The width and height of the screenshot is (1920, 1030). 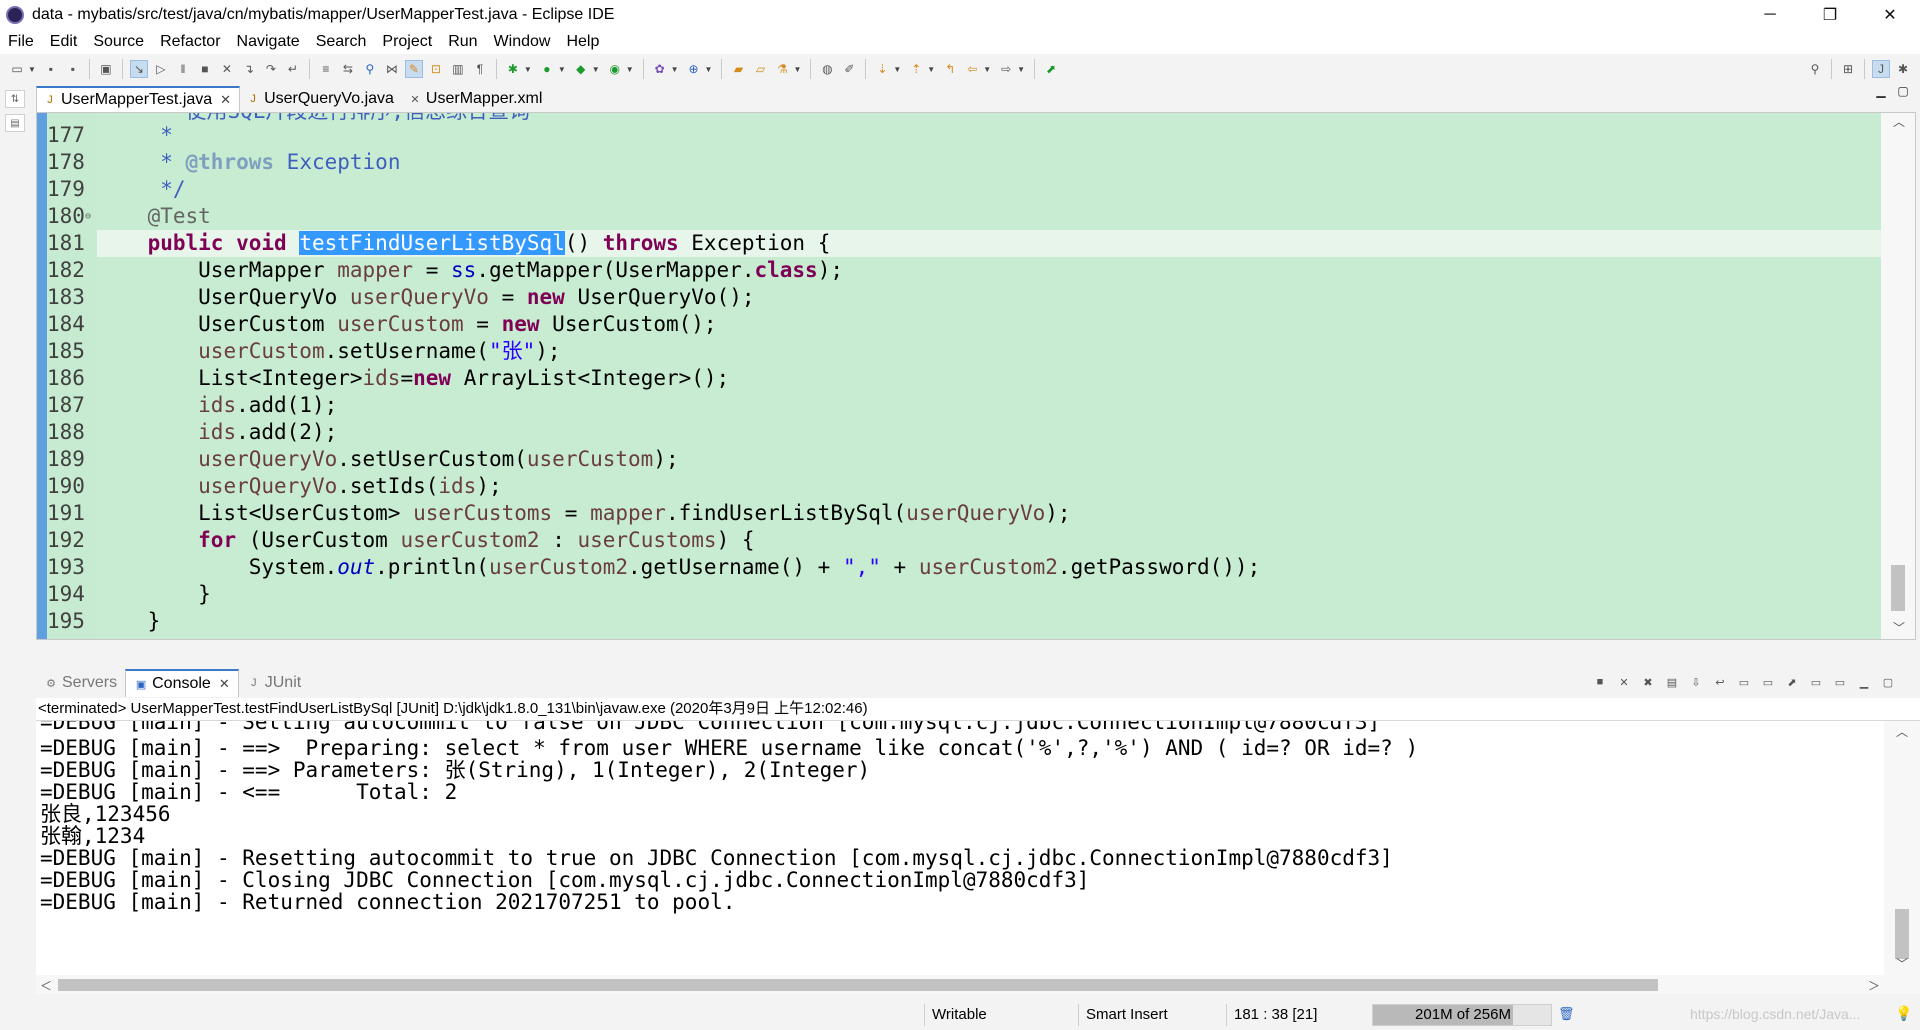 What do you see at coordinates (274, 683) in the screenshot?
I see `tab-junit: J JUnit` at bounding box center [274, 683].